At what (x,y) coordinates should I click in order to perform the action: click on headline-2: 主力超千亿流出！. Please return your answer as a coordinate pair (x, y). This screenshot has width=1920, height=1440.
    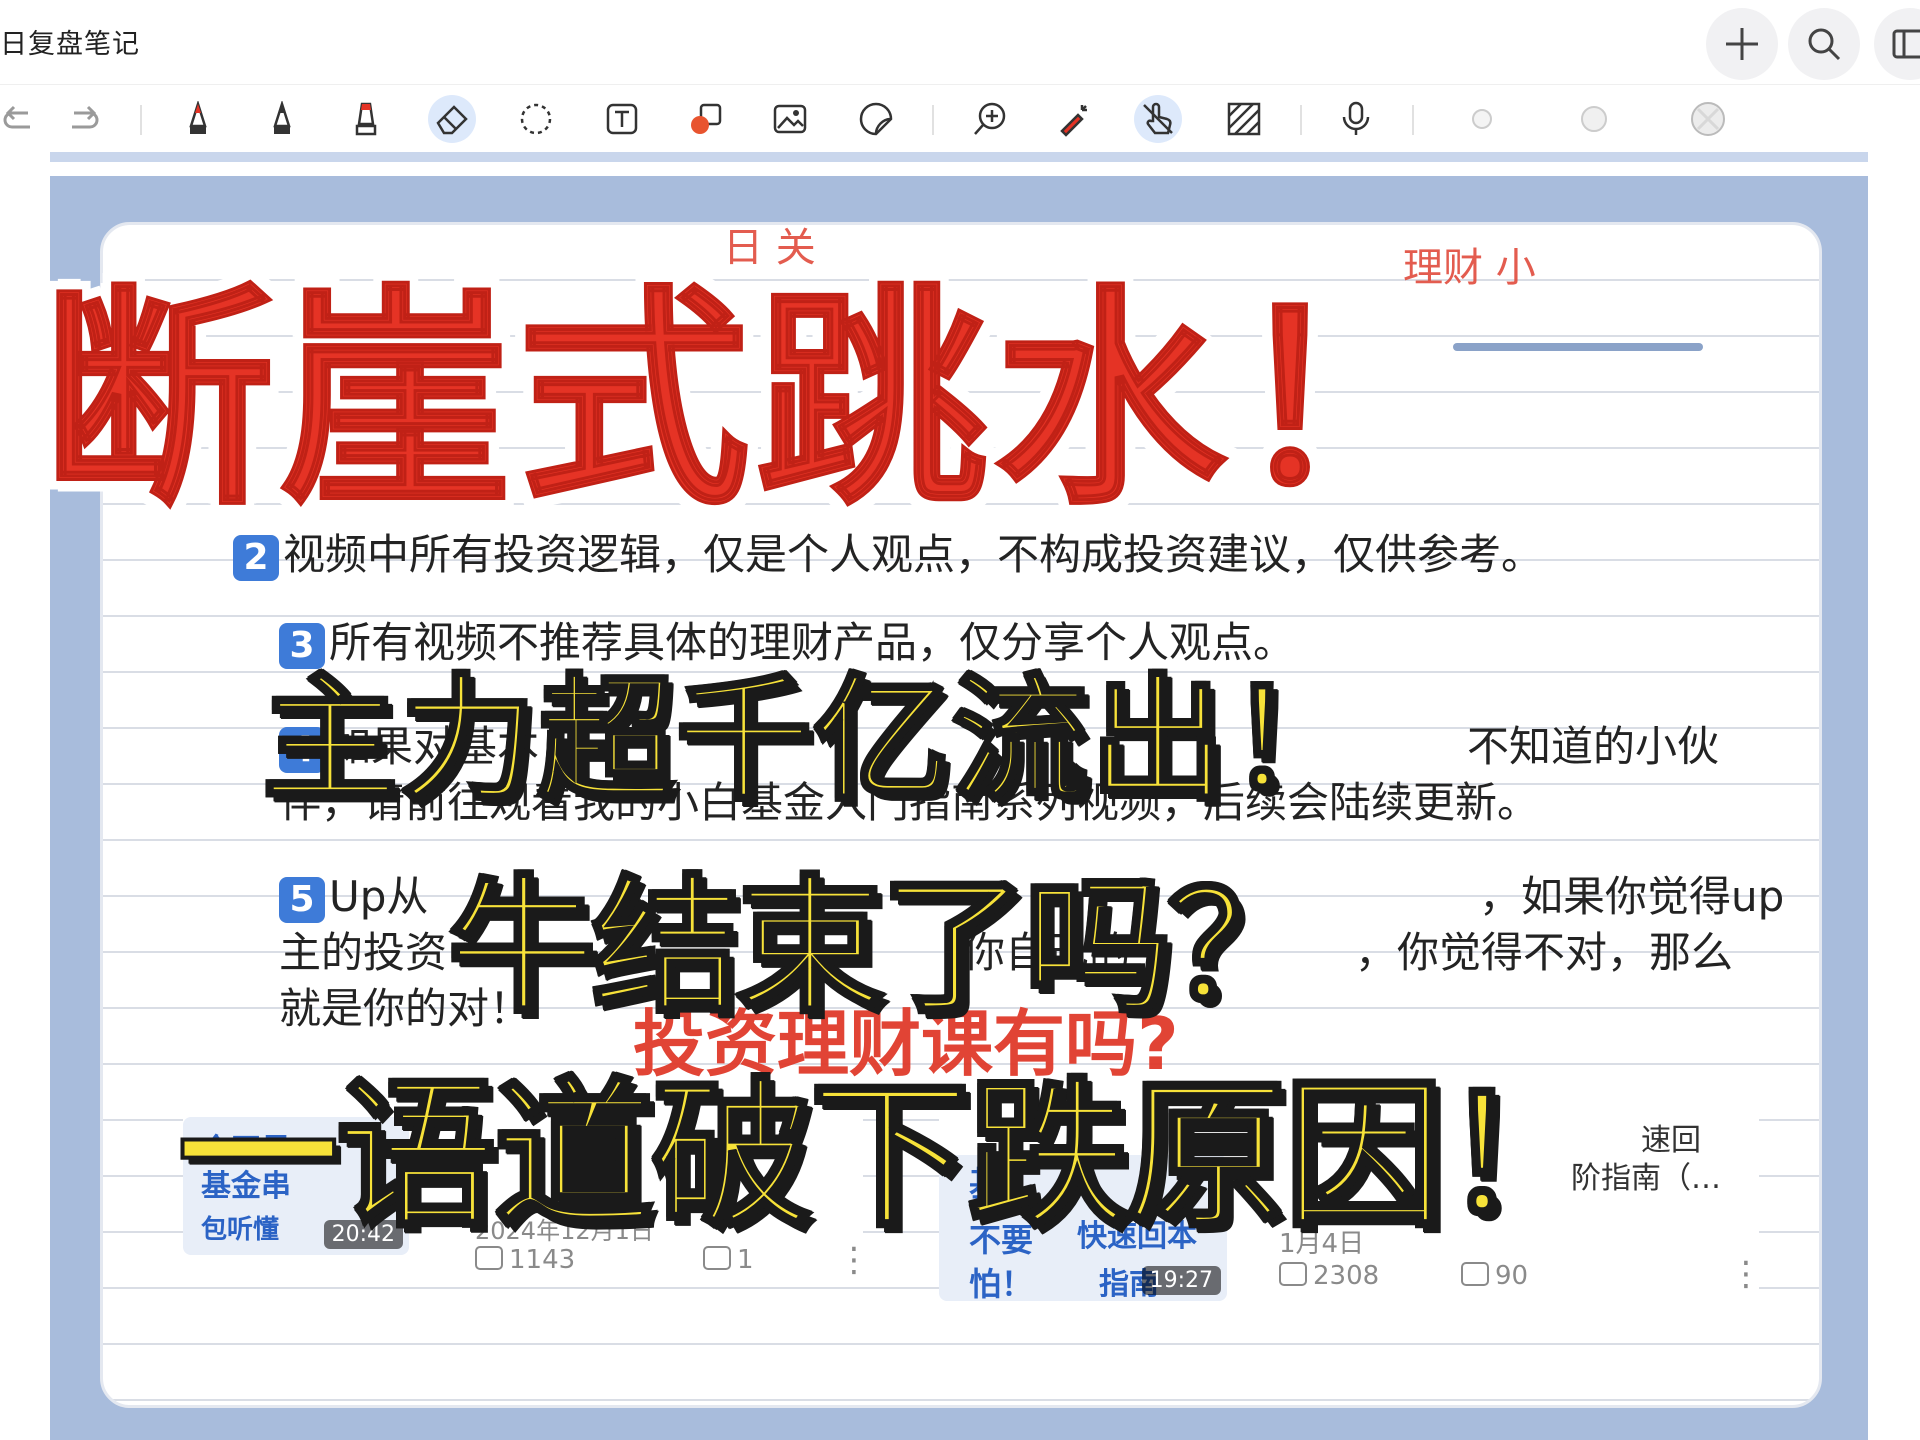
    Looking at the image, I should click on (813, 741).